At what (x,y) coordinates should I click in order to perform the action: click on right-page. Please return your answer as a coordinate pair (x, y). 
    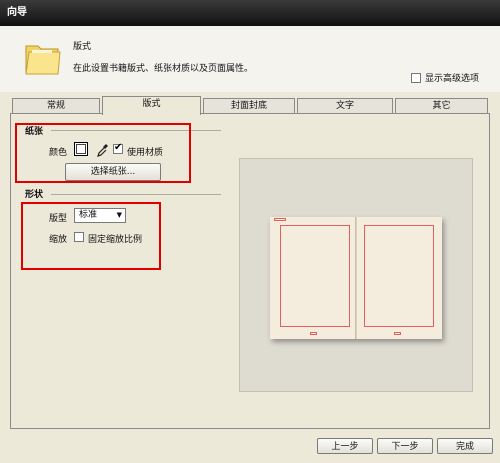
    Looking at the image, I should click on (399, 278).